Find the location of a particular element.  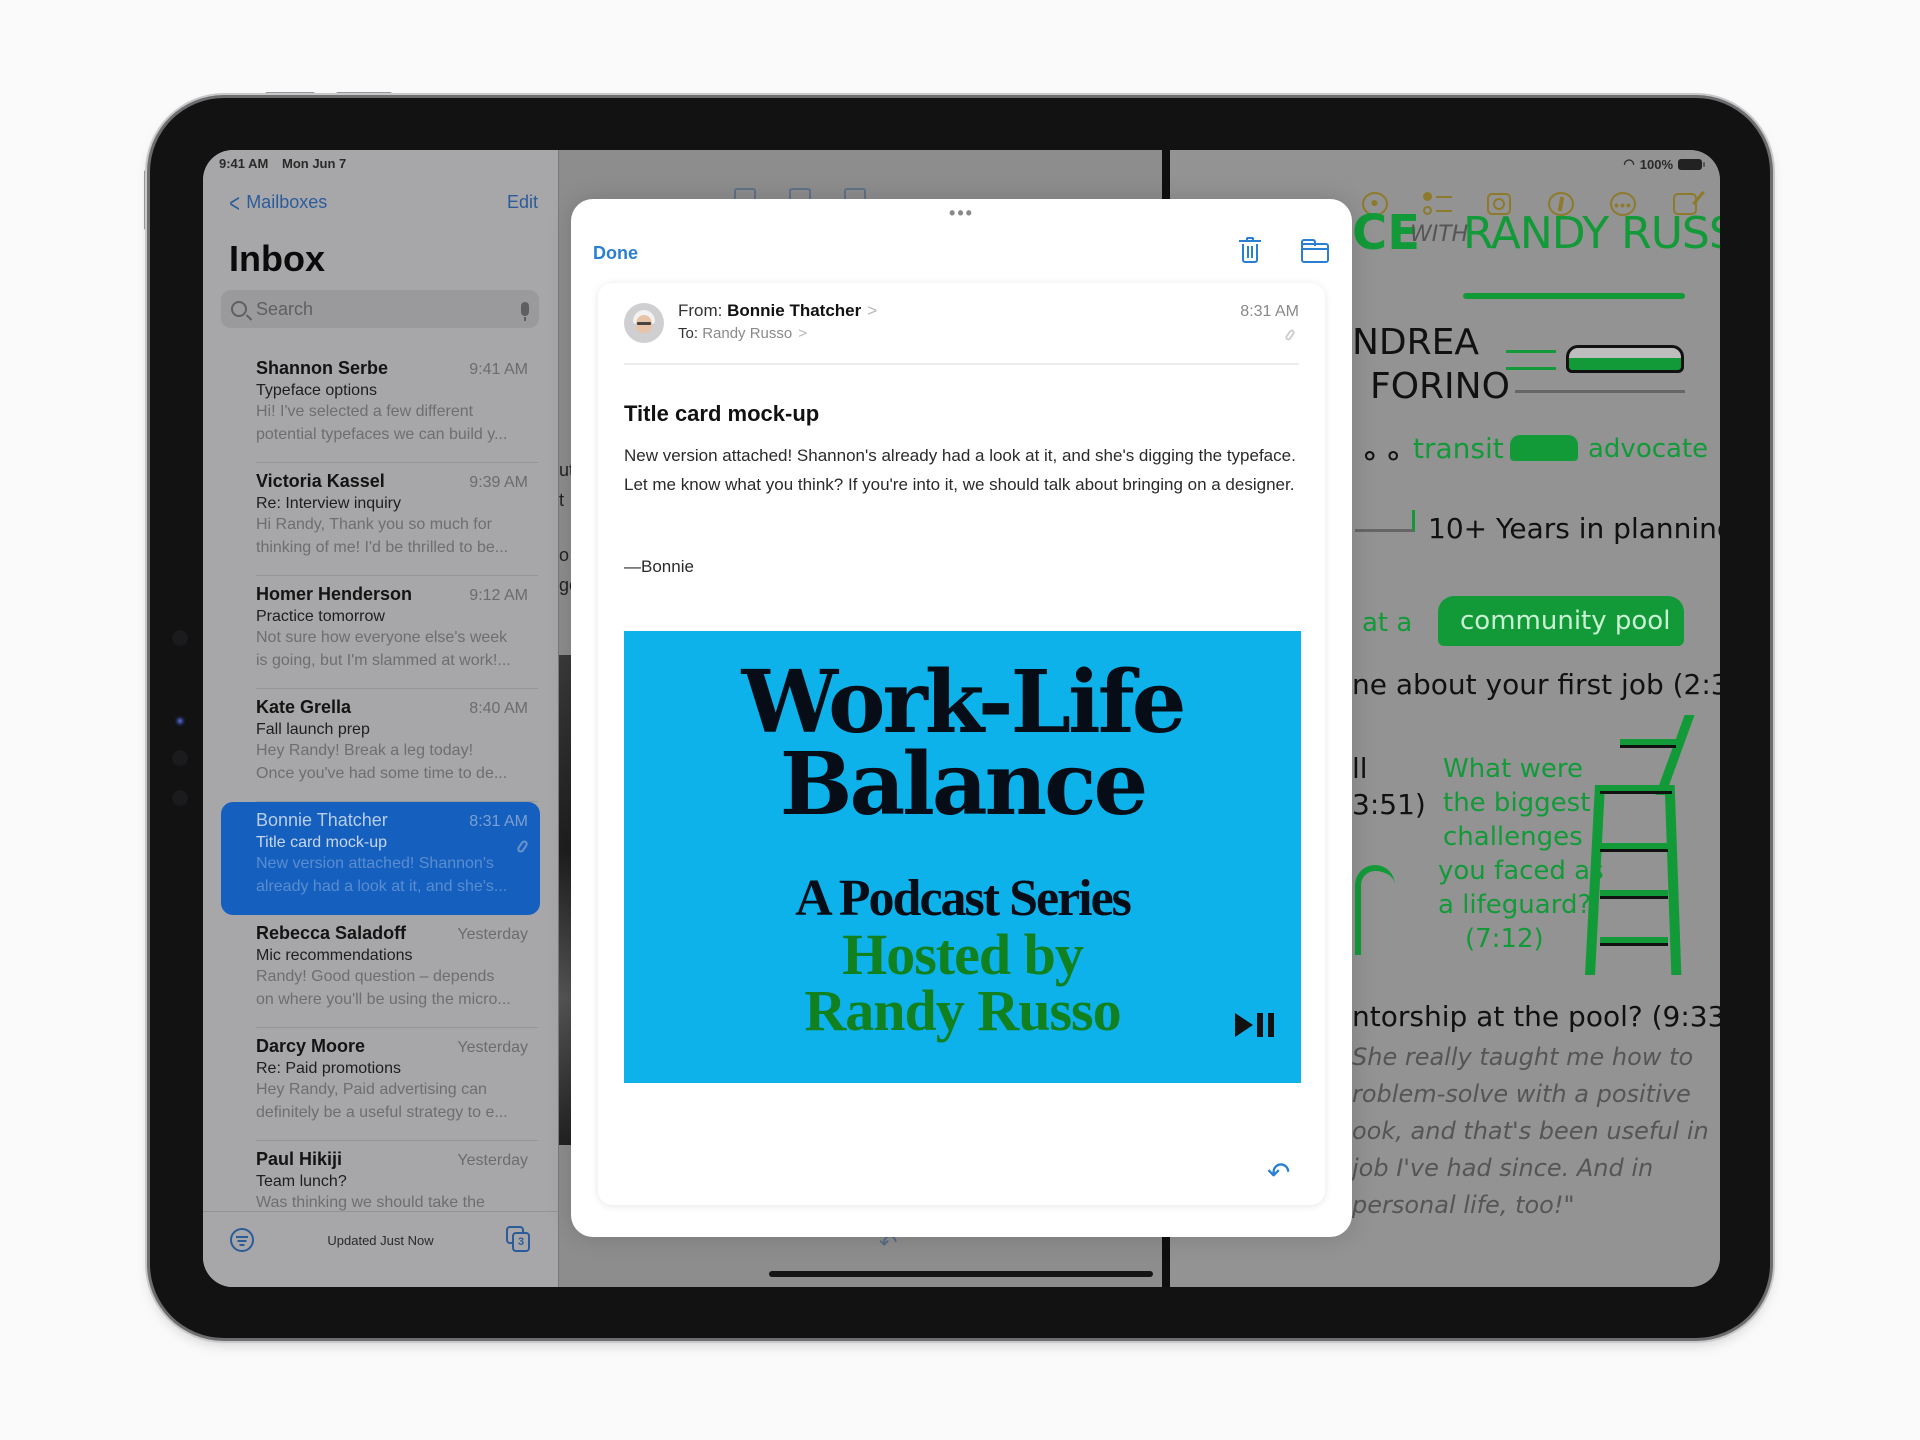

drafts-stack-icon: 3 is located at coordinates (518, 1239).